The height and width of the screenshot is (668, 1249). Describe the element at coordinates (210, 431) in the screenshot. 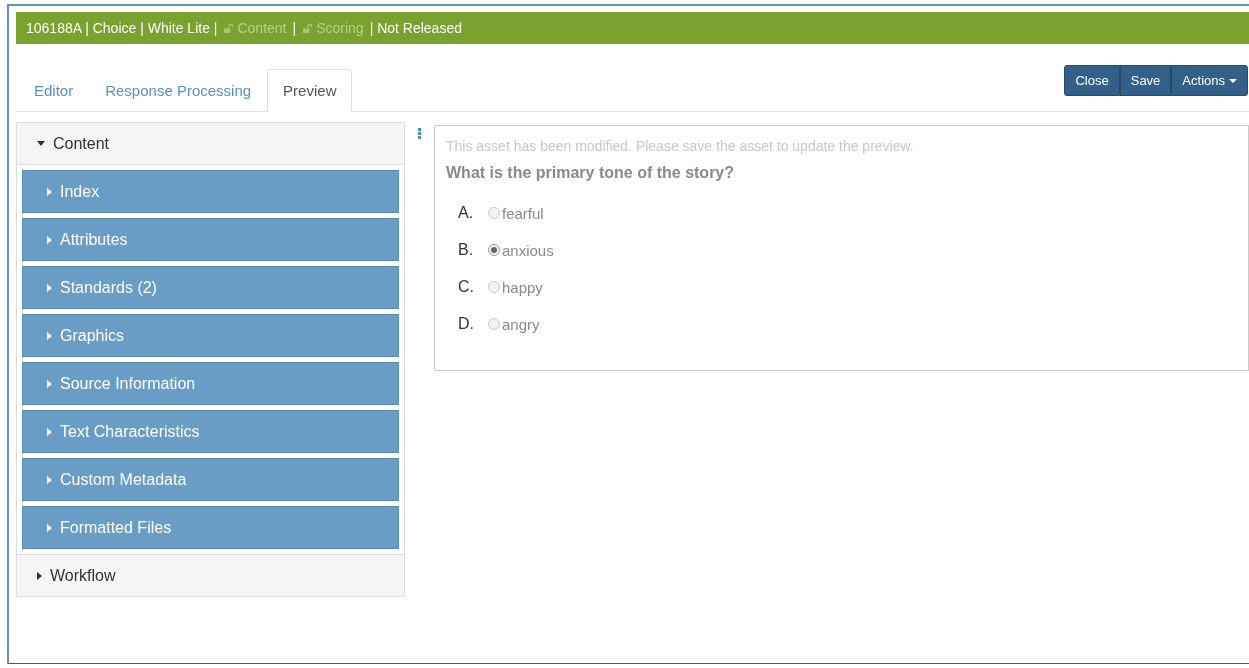

I see `sidebar-item: Text Characteristics` at that location.